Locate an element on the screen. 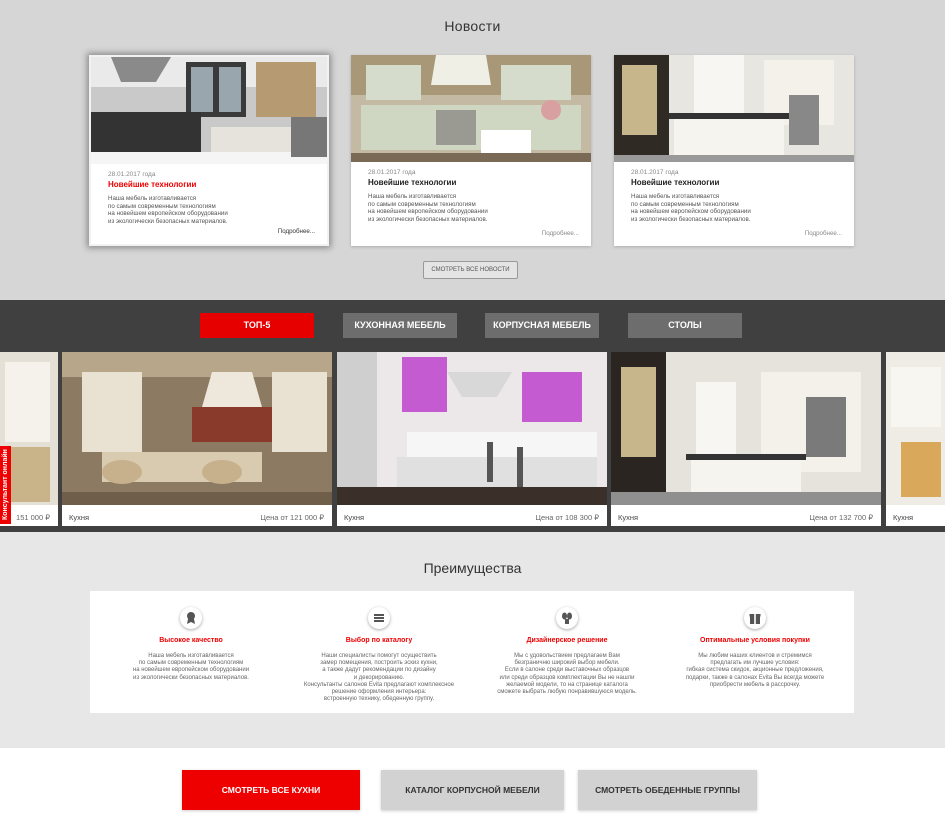  gift-icon is located at coordinates (755, 618).